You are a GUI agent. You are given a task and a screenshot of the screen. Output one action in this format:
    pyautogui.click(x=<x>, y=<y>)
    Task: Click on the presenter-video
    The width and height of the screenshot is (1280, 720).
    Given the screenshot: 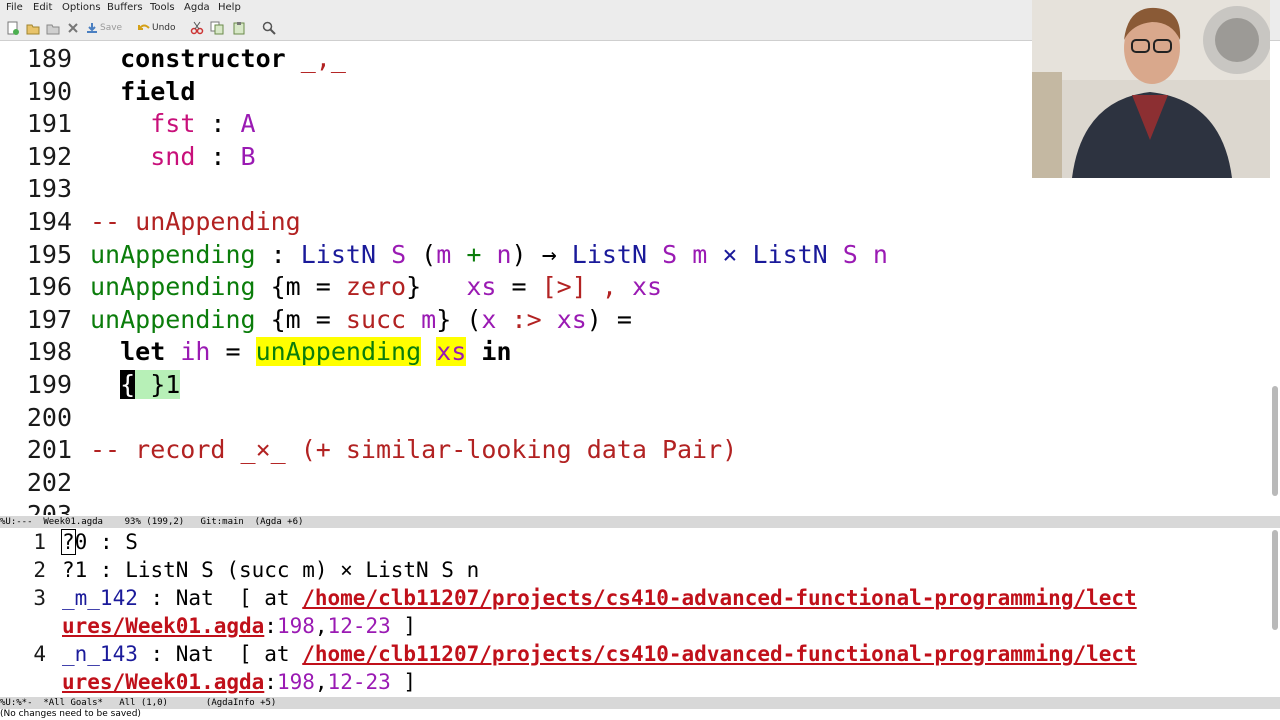 What is the action you would take?
    pyautogui.click(x=1151, y=89)
    